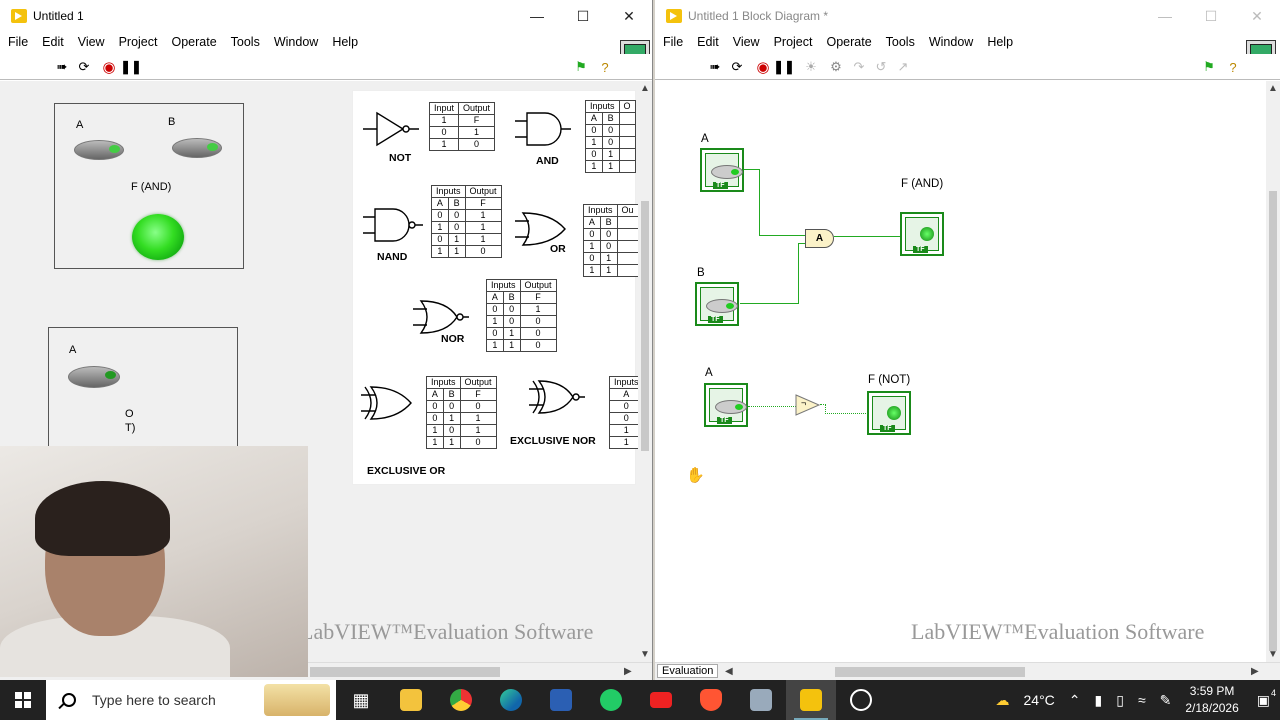 The image size is (1280, 720). What do you see at coordinates (561, 700) in the screenshot?
I see `taskbar-word` at bounding box center [561, 700].